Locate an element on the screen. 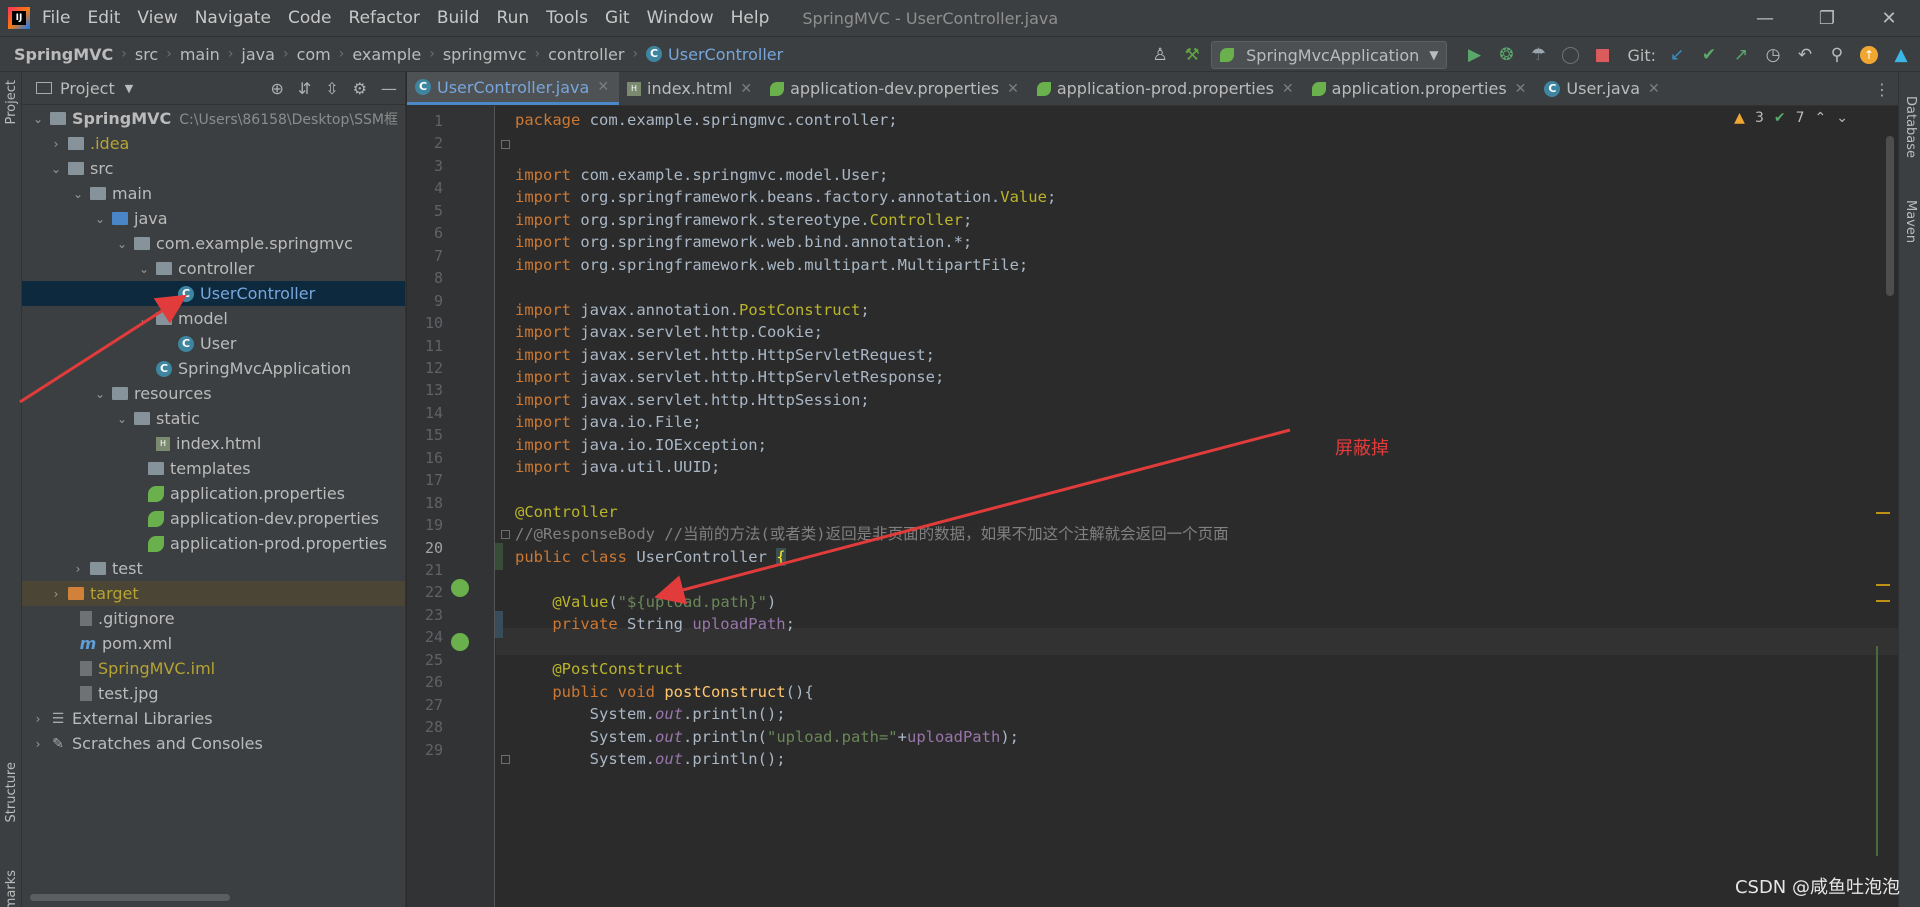 The height and width of the screenshot is (907, 1920). tree-item-templates: templates is located at coordinates (213, 468).